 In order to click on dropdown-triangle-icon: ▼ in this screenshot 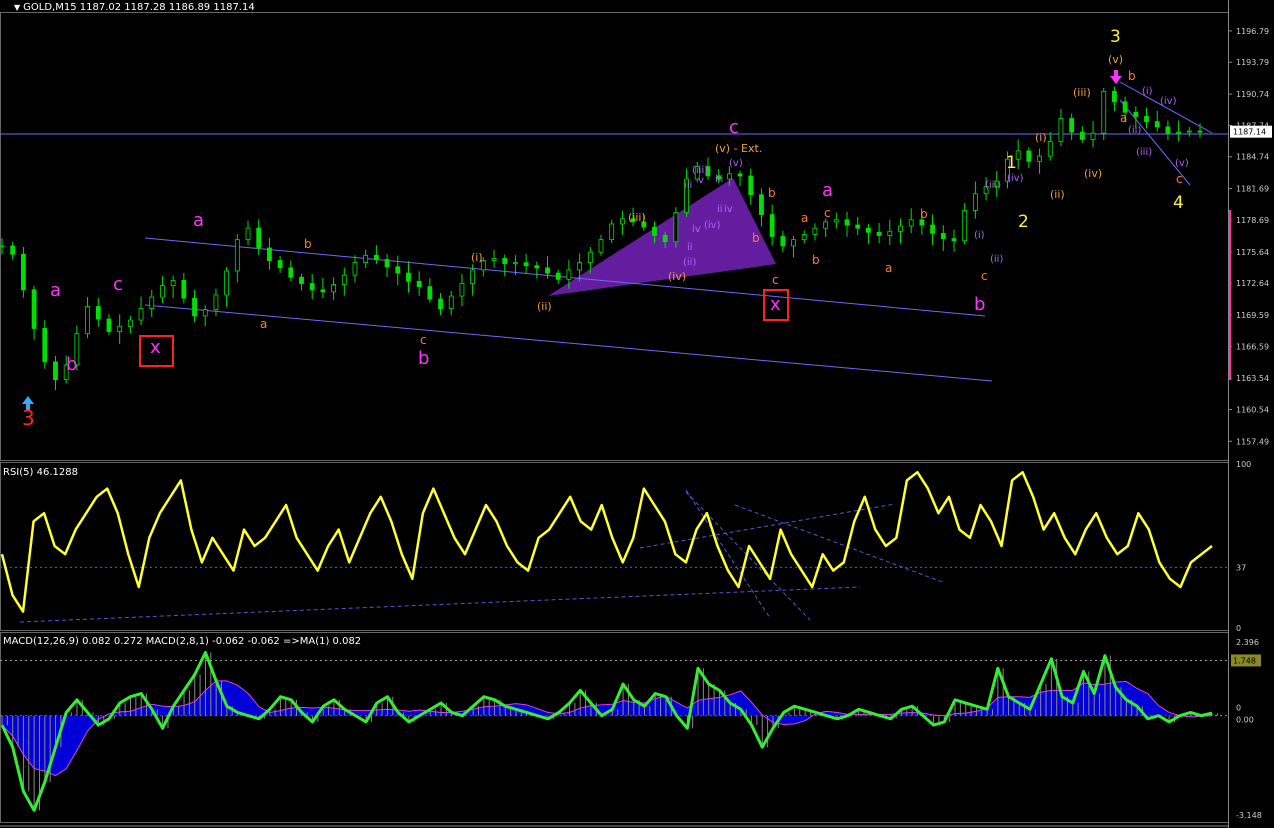, I will do `click(17, 7)`.